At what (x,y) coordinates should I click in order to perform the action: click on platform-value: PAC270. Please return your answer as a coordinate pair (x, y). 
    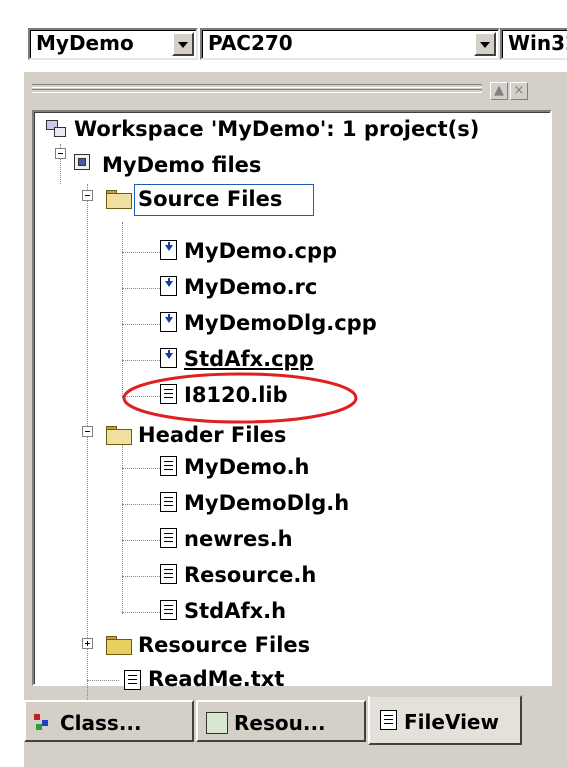
    Looking at the image, I should click on (250, 43).